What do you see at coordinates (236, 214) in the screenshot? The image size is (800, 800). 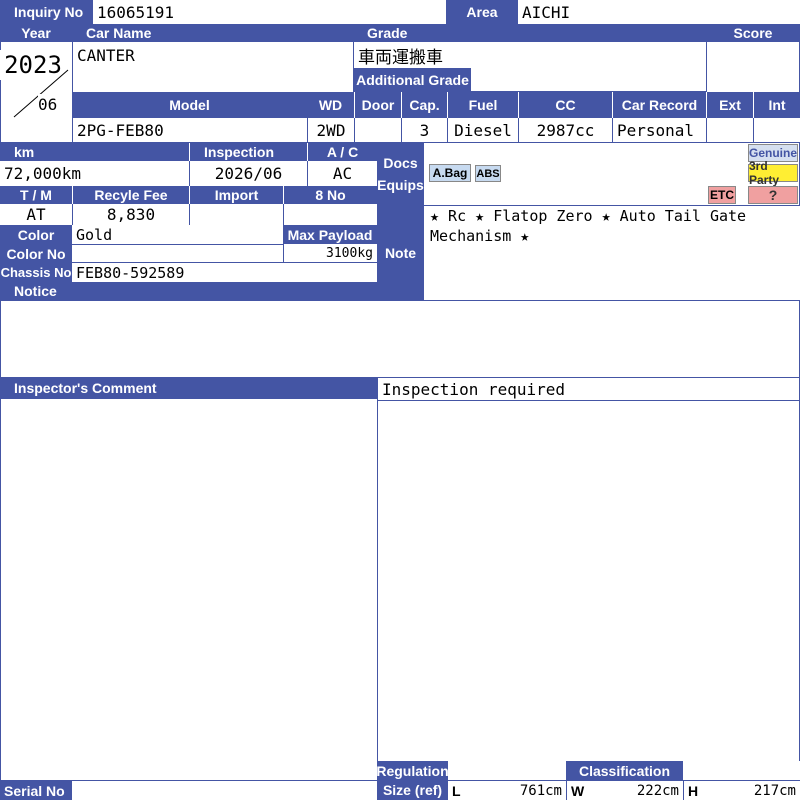 I see `import-value` at bounding box center [236, 214].